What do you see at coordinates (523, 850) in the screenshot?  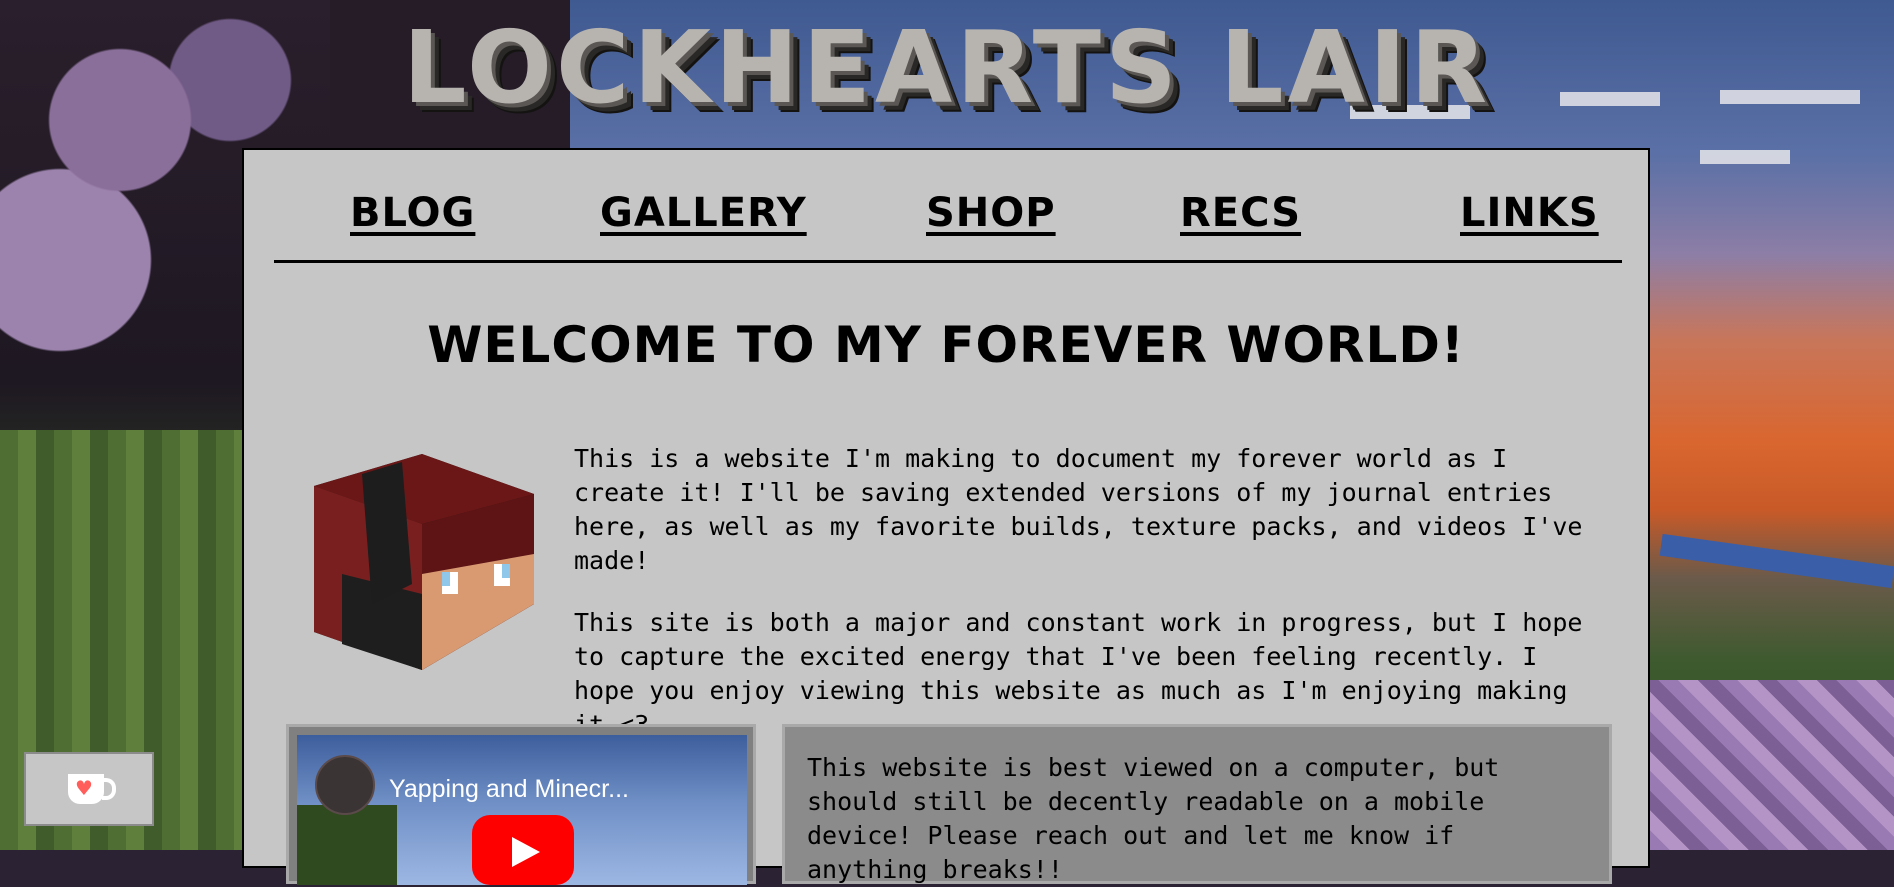 I see `play-icon` at bounding box center [523, 850].